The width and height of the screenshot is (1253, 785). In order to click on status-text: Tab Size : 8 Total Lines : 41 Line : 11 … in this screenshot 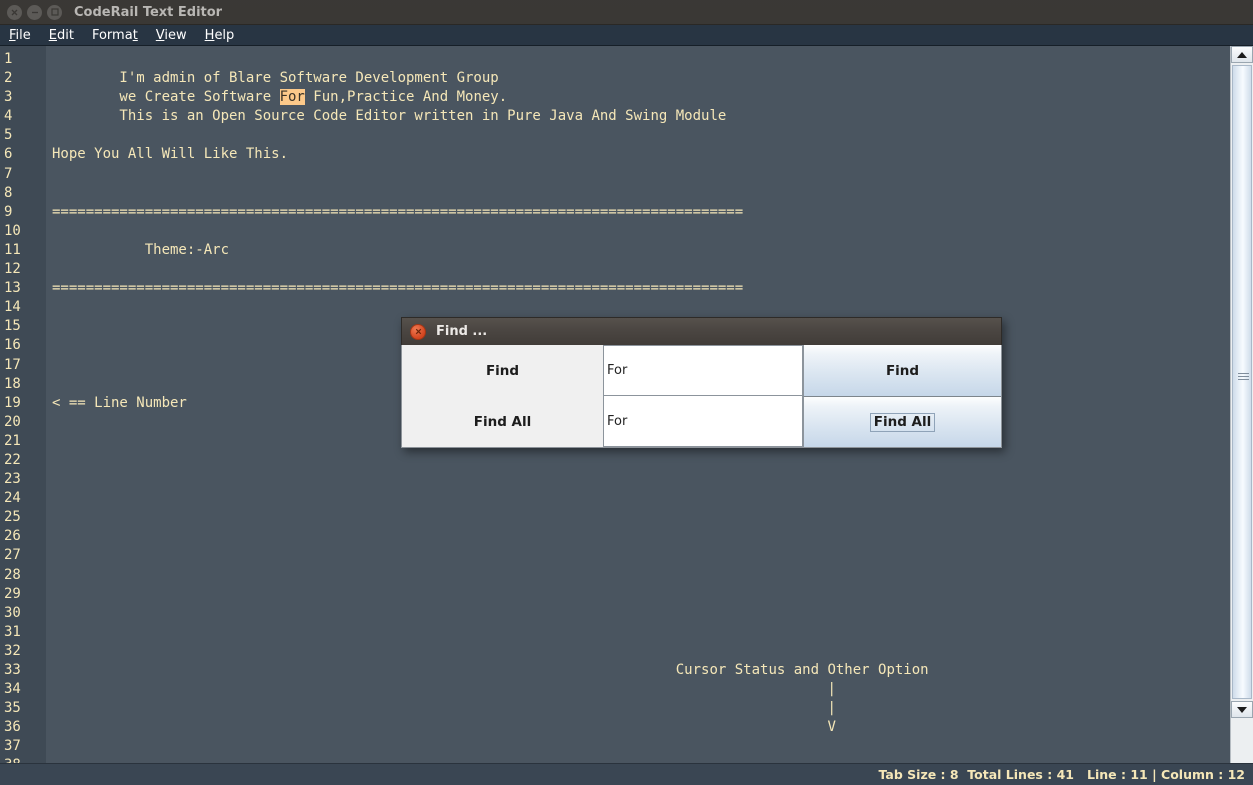, I will do `click(1061, 774)`.